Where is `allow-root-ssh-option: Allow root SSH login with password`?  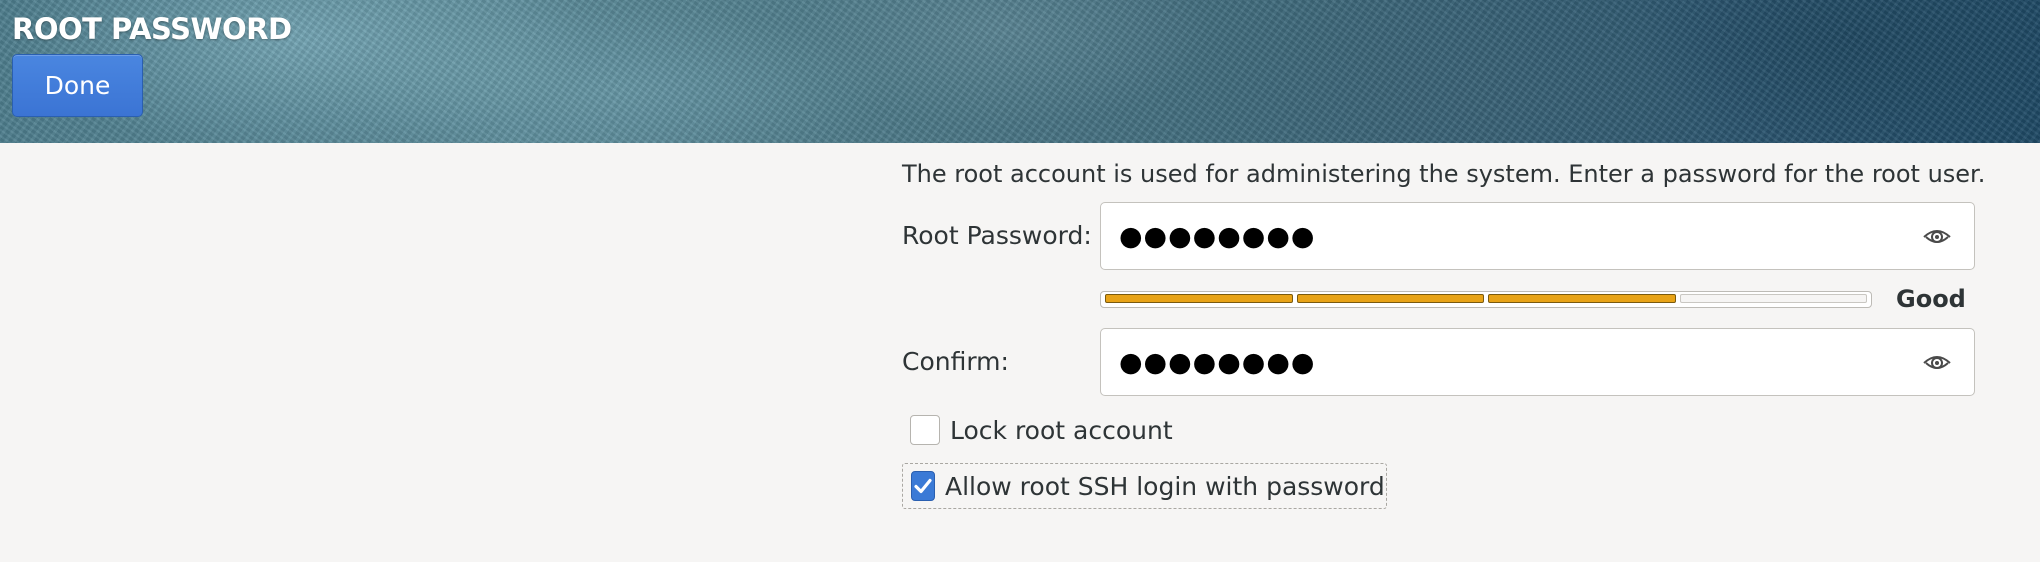 allow-root-ssh-option: Allow root SSH login with password is located at coordinates (1144, 486).